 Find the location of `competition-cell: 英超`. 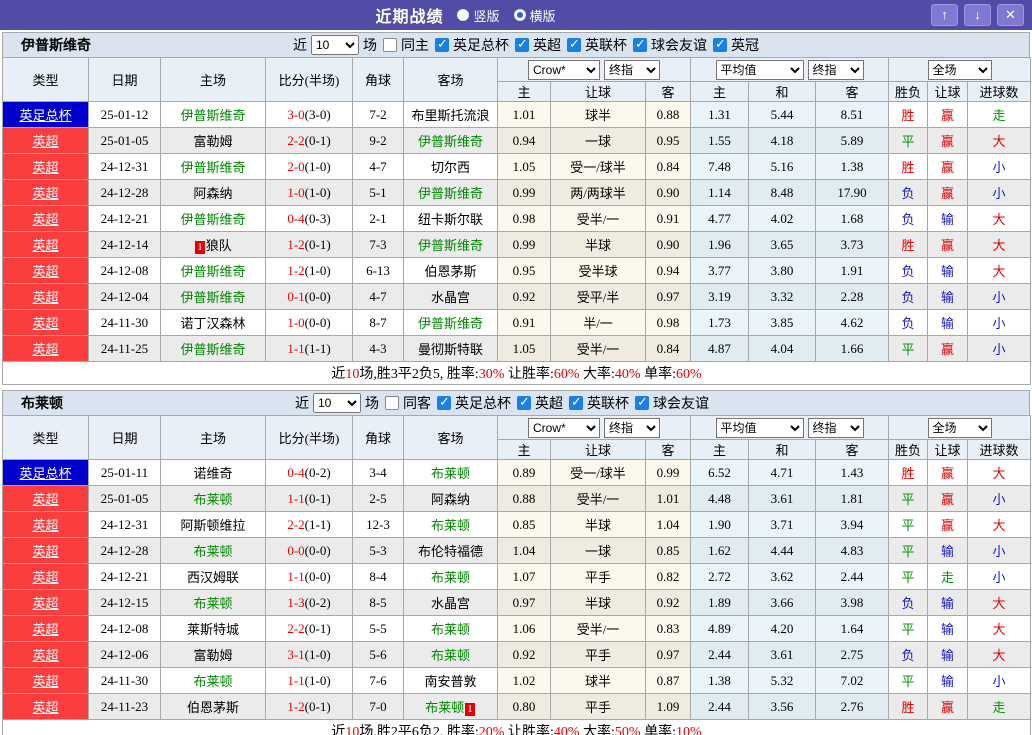

competition-cell: 英超 is located at coordinates (45, 680).